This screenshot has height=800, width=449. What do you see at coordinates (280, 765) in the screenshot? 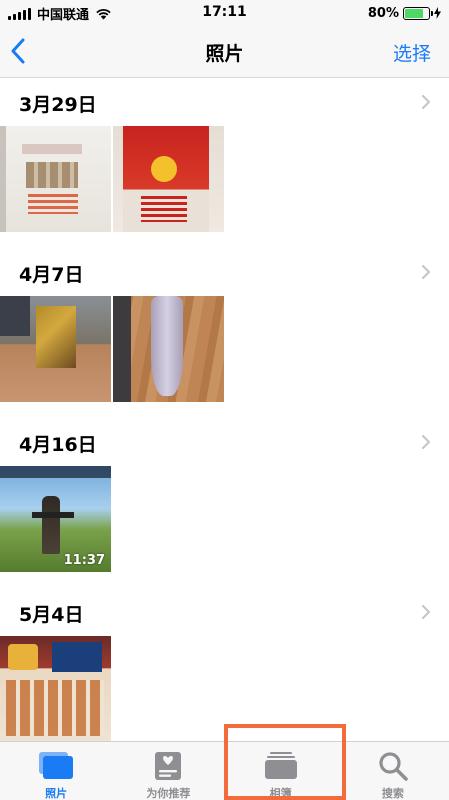
I see `albums-icon` at bounding box center [280, 765].